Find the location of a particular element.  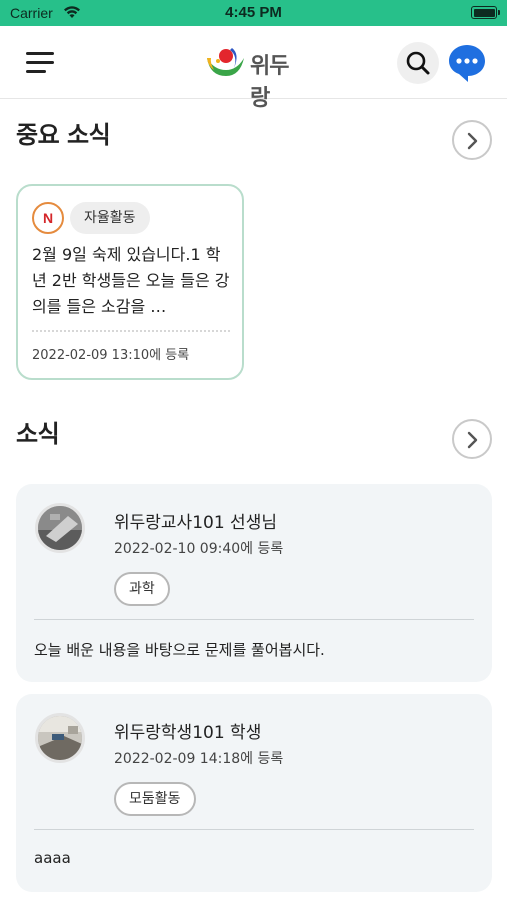

post-author: 위두랑교사101 선생님 is located at coordinates (195, 523).